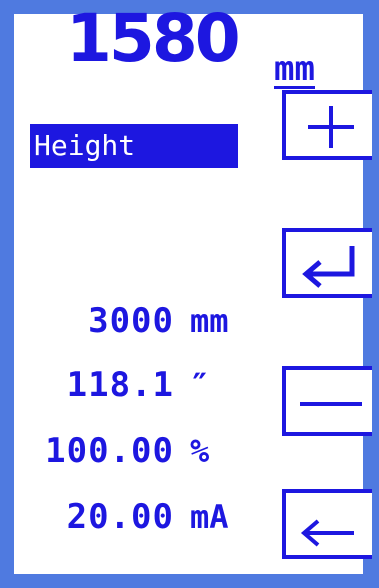 The width and height of the screenshot is (379, 588). I want to click on reading-unit: %, so click(200, 451).